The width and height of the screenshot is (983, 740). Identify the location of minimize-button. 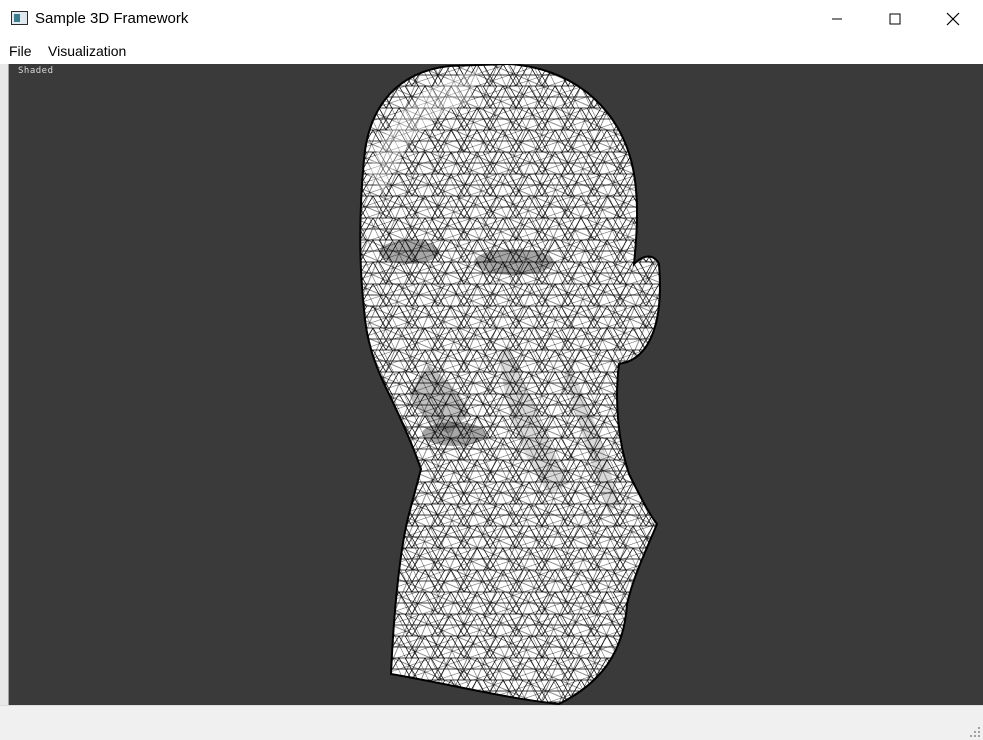
(837, 19).